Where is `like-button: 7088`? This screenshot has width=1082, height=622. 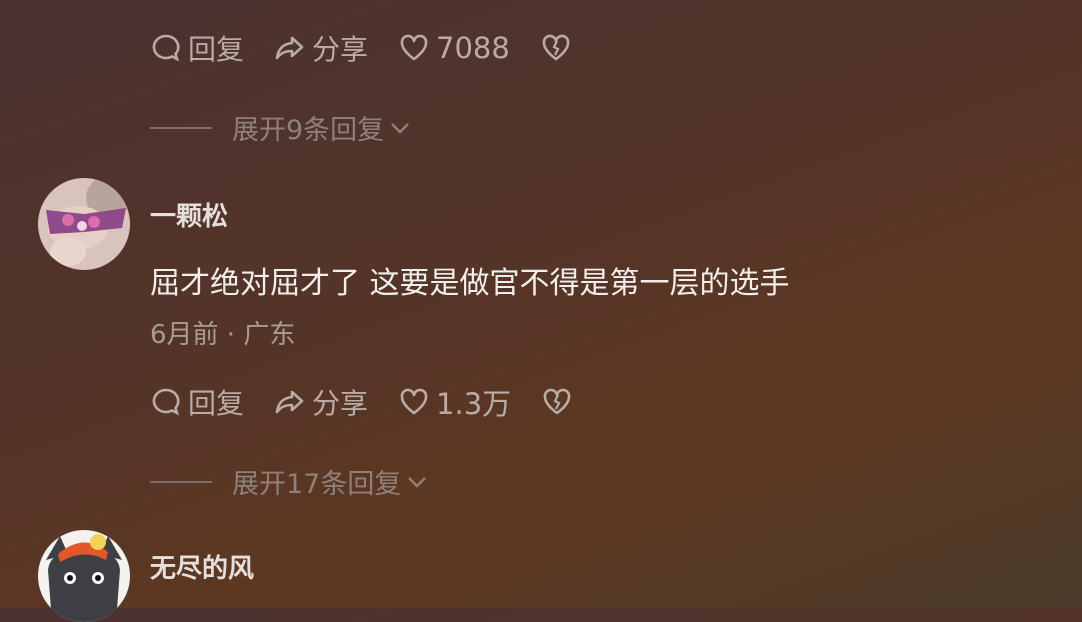
like-button: 7088 is located at coordinates (454, 48).